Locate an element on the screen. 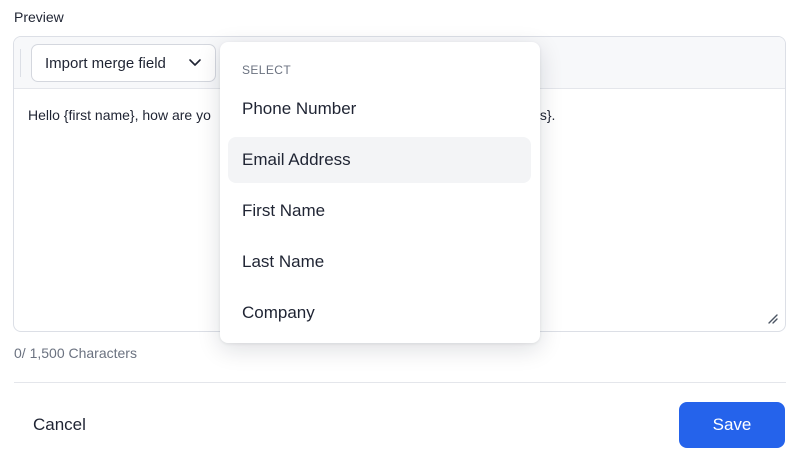 The width and height of the screenshot is (798, 461). resize-handle-icon is located at coordinates (772, 318).